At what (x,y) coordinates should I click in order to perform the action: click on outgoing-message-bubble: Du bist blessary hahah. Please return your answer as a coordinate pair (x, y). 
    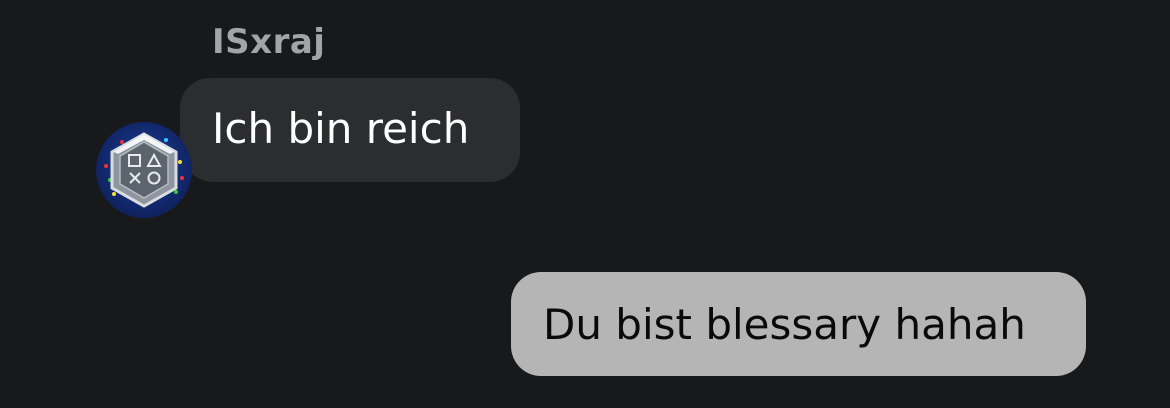
    Looking at the image, I should click on (798, 324).